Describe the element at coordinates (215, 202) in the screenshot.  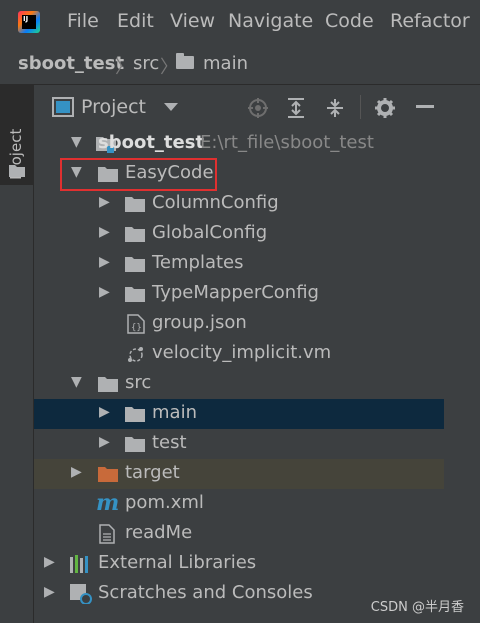
I see `folder-label: ColumnConfig` at that location.